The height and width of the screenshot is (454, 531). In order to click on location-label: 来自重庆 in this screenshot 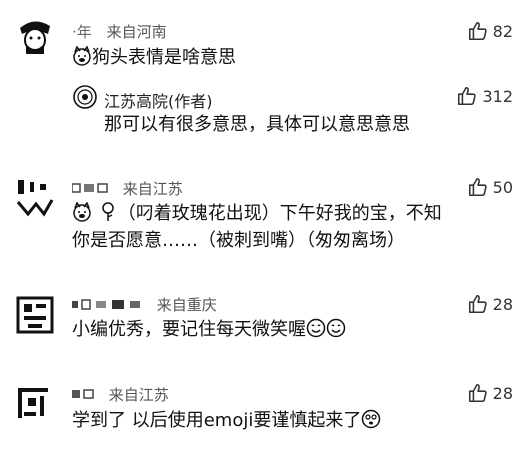, I will do `click(186, 305)`.